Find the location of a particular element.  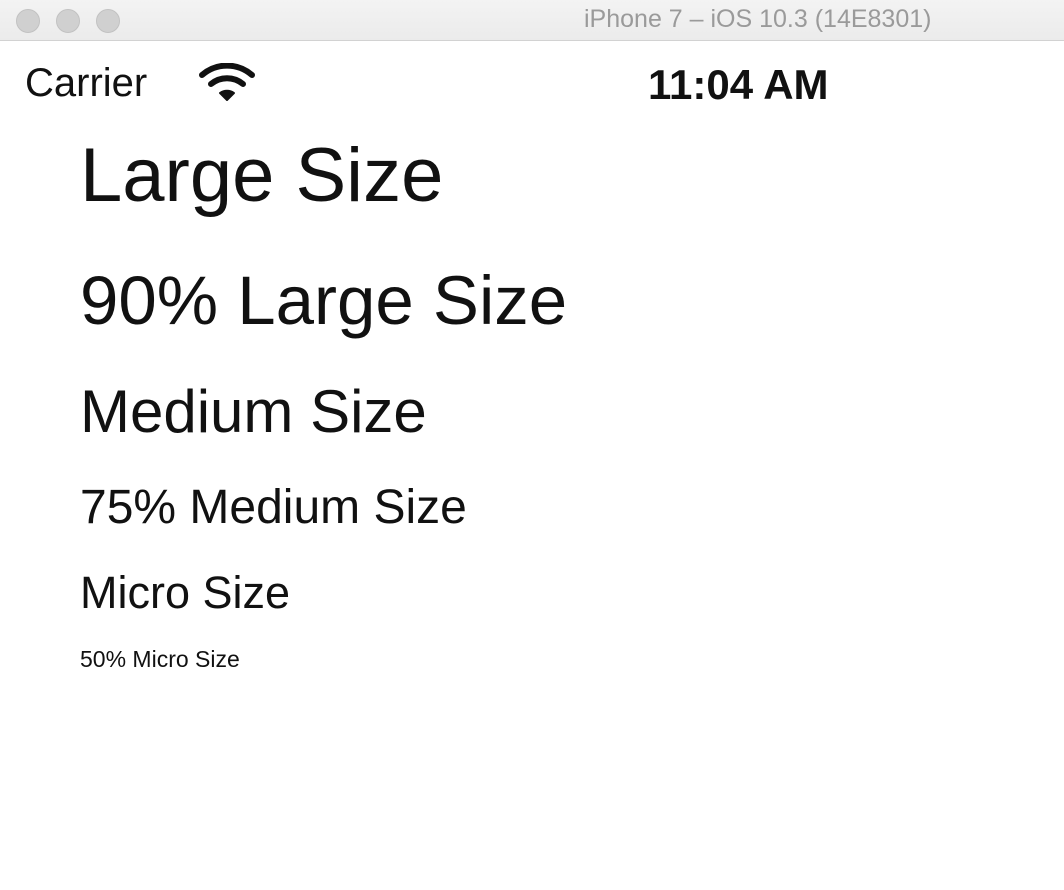

medium-75-size-label: 75% Medium Size is located at coordinates (273, 507).